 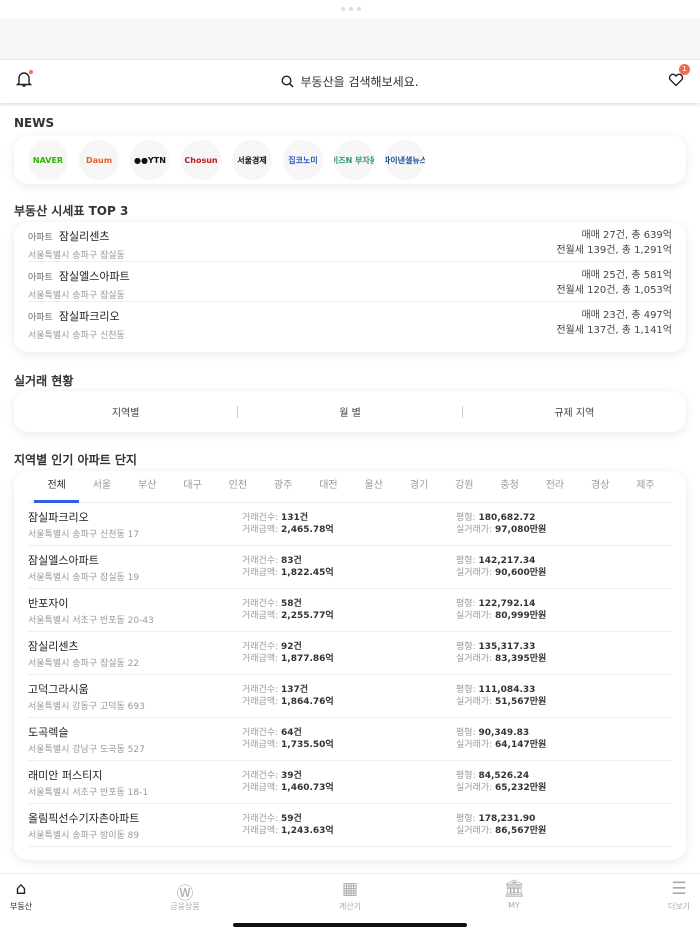 I want to click on trade-amount: 거래금액: 1,864.76억, so click(x=349, y=702).